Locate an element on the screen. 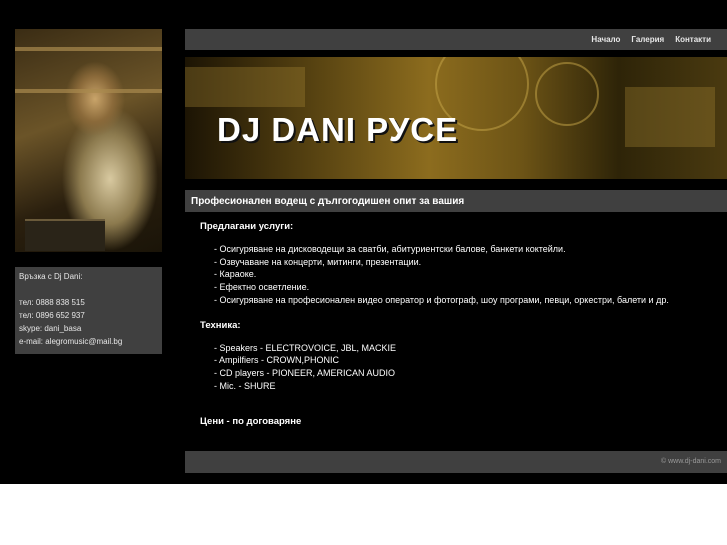  nav-gallery-link: Галерия is located at coordinates (647, 39).